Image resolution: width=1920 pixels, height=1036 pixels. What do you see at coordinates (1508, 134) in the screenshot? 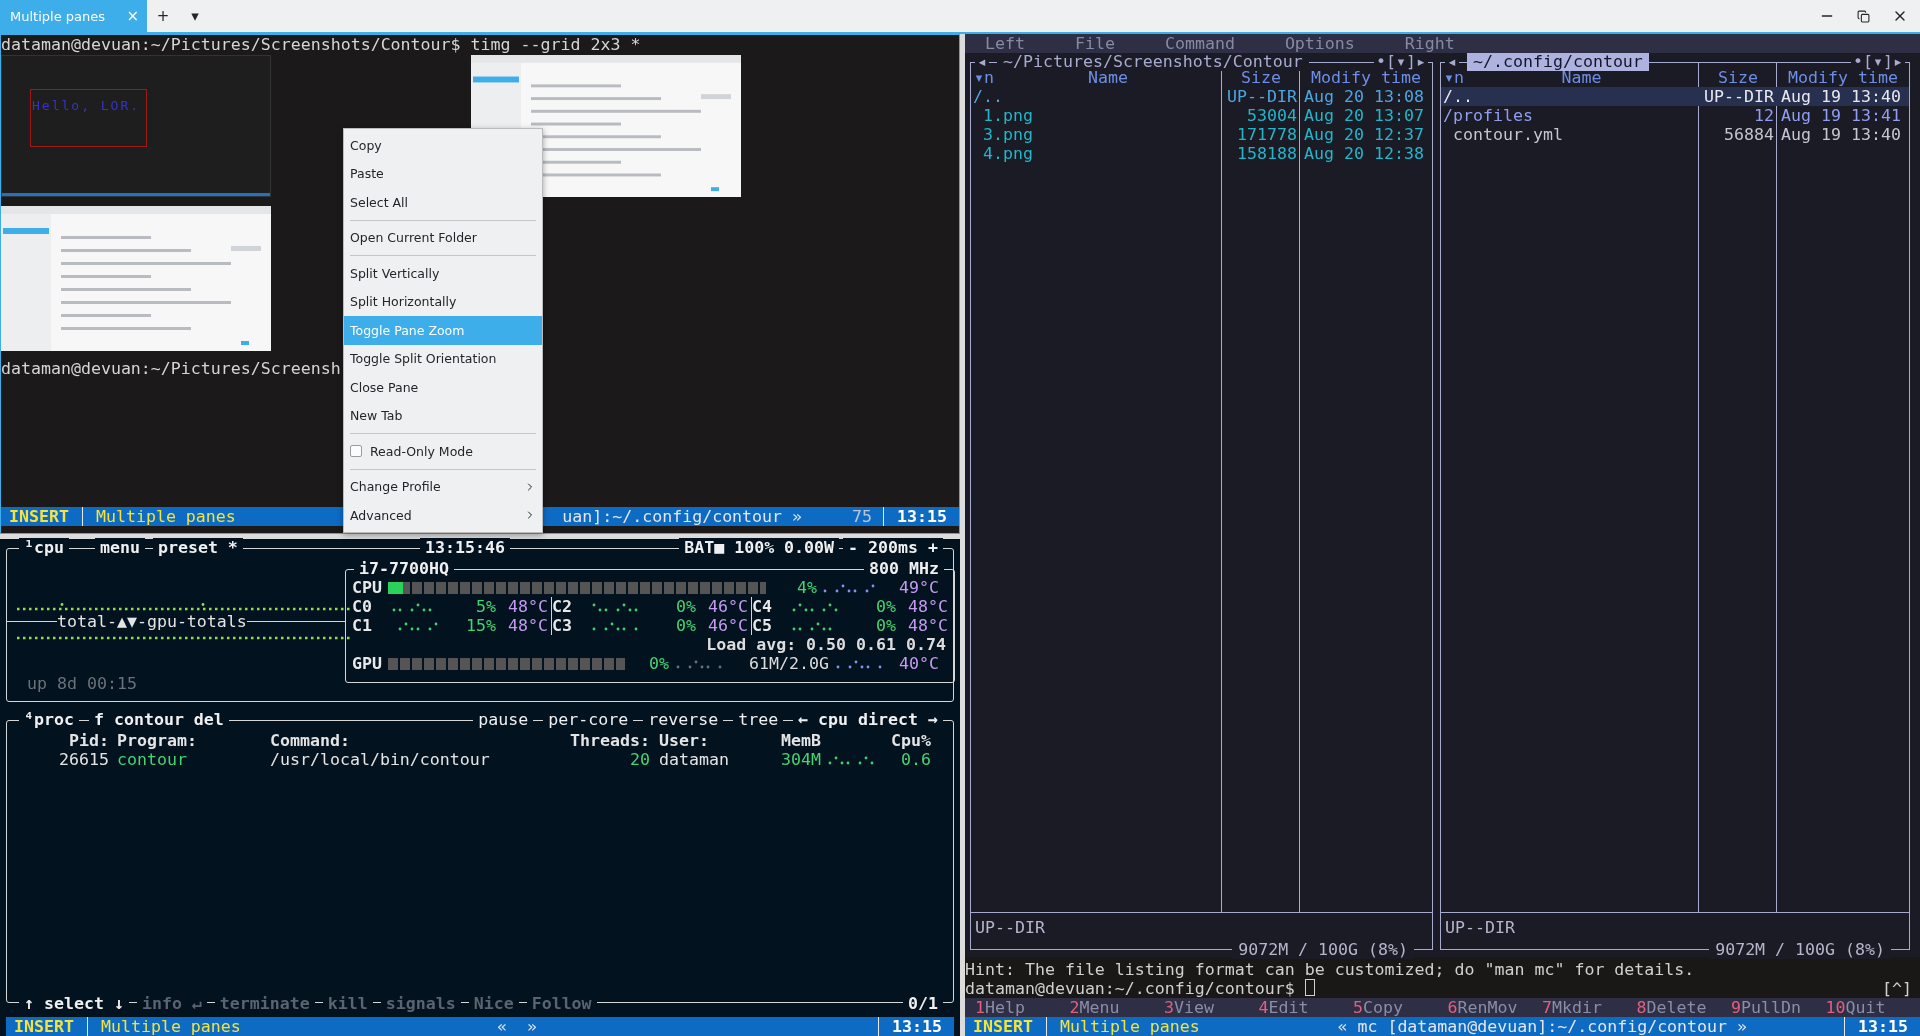
I see `file-name: contour.yml` at bounding box center [1508, 134].